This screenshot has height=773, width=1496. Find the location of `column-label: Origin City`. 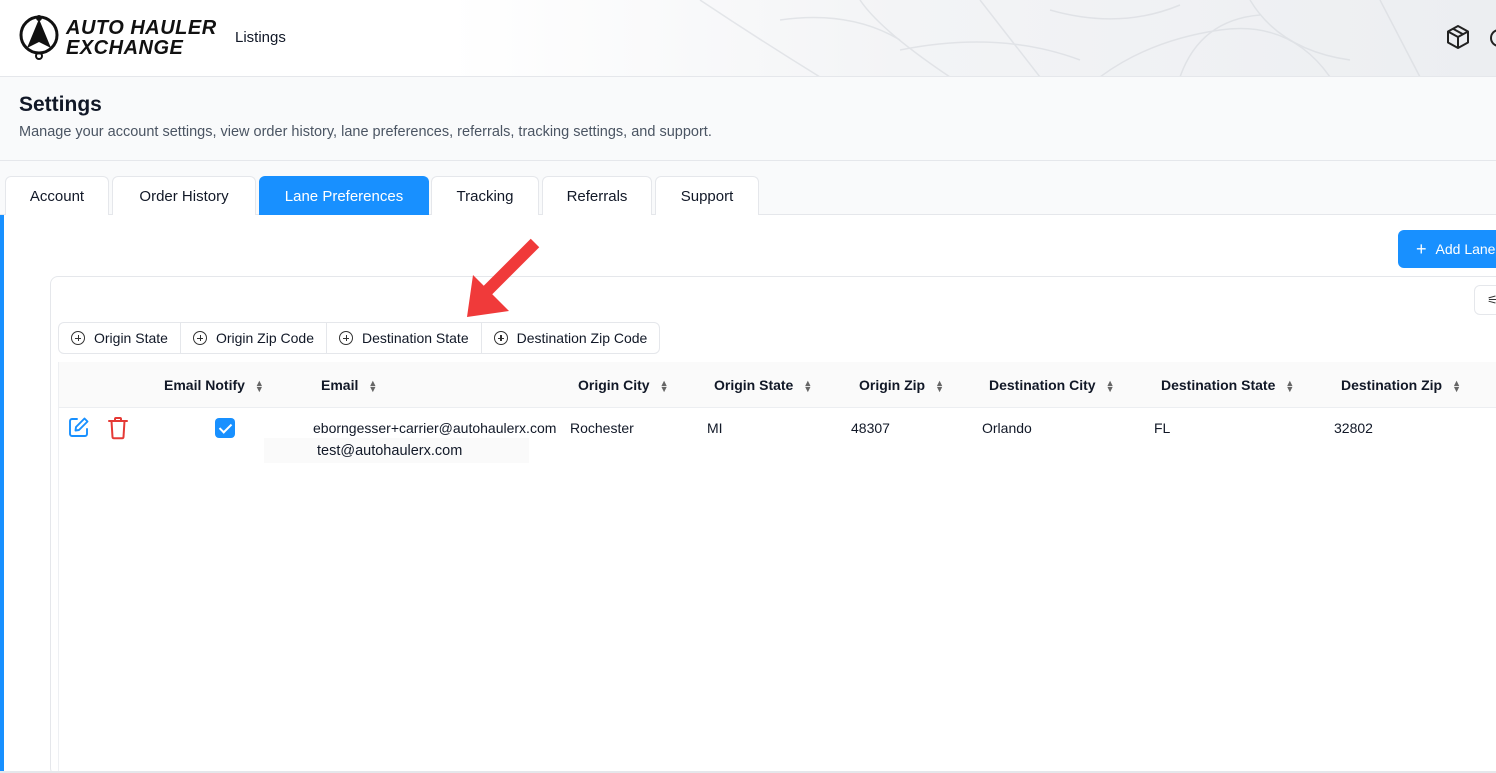

column-label: Origin City is located at coordinates (614, 385).